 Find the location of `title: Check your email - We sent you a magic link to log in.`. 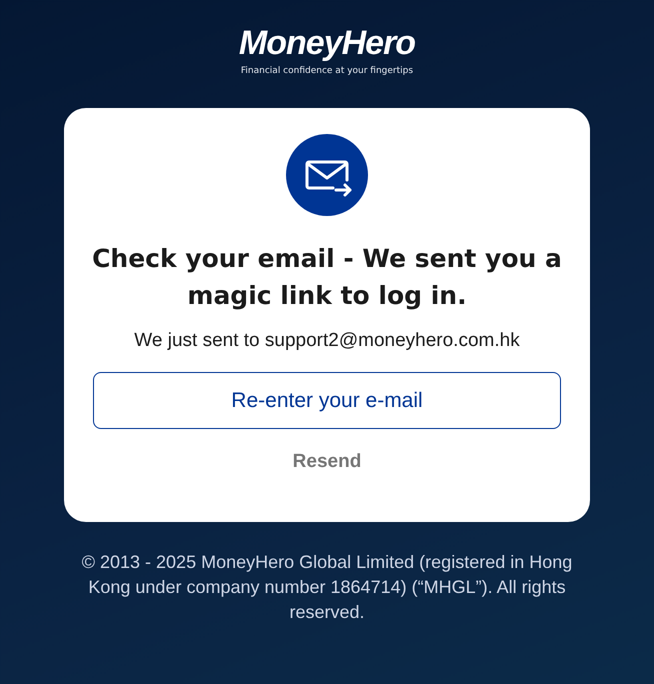

title: Check your email - We sent you a magic link to log in. is located at coordinates (327, 277).